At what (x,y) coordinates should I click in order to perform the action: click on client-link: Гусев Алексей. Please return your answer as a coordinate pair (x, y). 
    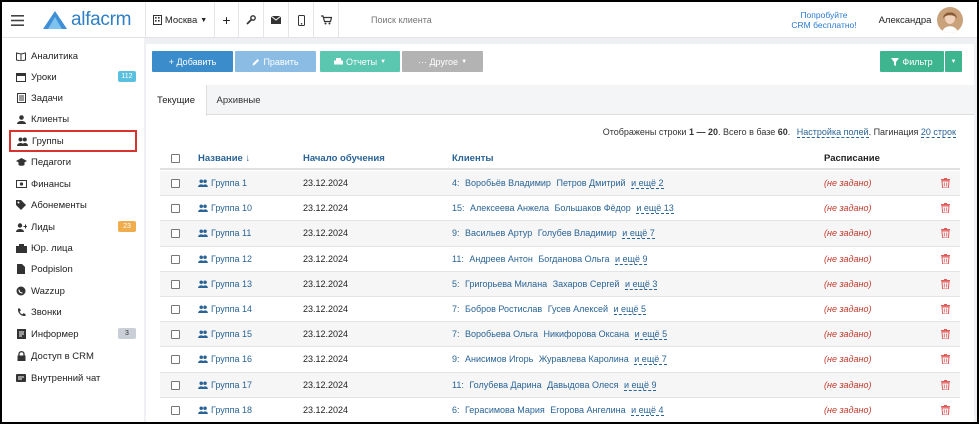
    Looking at the image, I should click on (578, 309).